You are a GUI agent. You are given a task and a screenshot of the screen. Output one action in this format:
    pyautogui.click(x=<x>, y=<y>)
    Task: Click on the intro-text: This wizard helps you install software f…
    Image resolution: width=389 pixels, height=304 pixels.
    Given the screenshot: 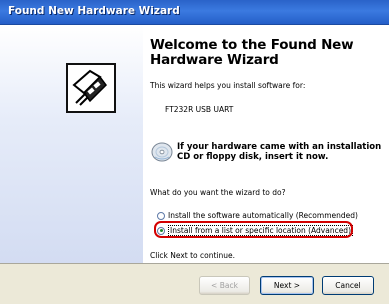 What is the action you would take?
    pyautogui.click(x=228, y=85)
    